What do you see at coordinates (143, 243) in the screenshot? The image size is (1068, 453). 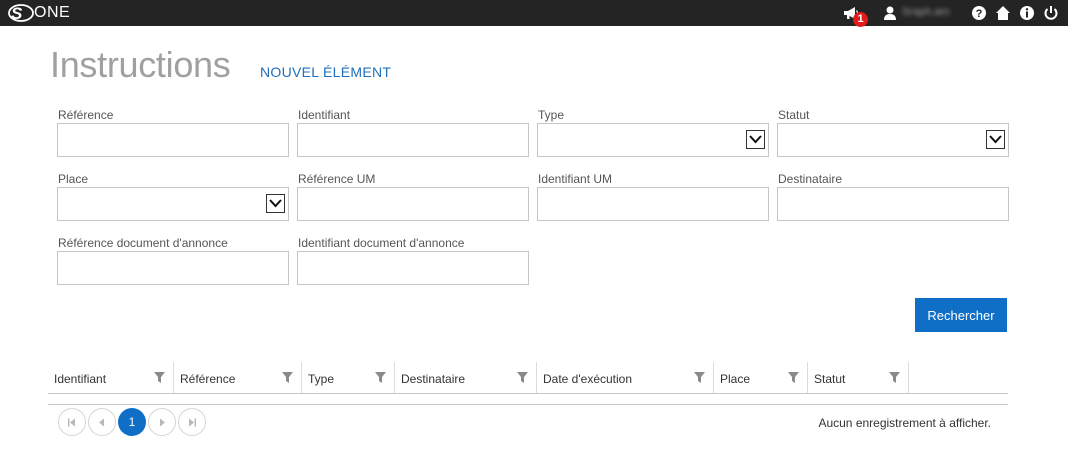 I see `label-reference-document: Référence document d'annonce` at bounding box center [143, 243].